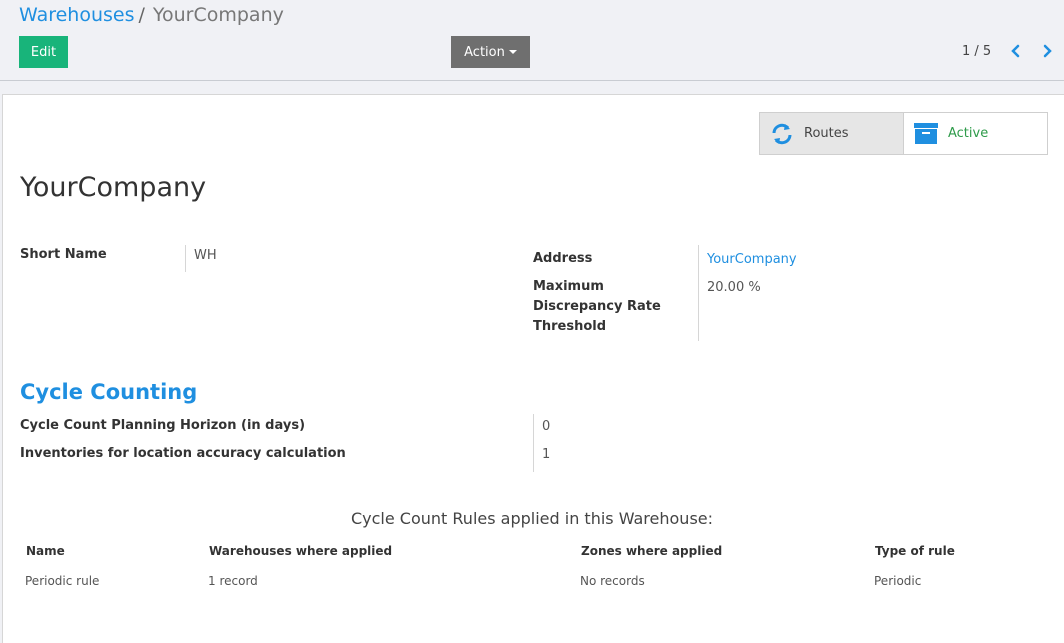 This screenshot has width=1064, height=643. What do you see at coordinates (568, 286) in the screenshot?
I see `discrepancy-label-line1: Maximum` at bounding box center [568, 286].